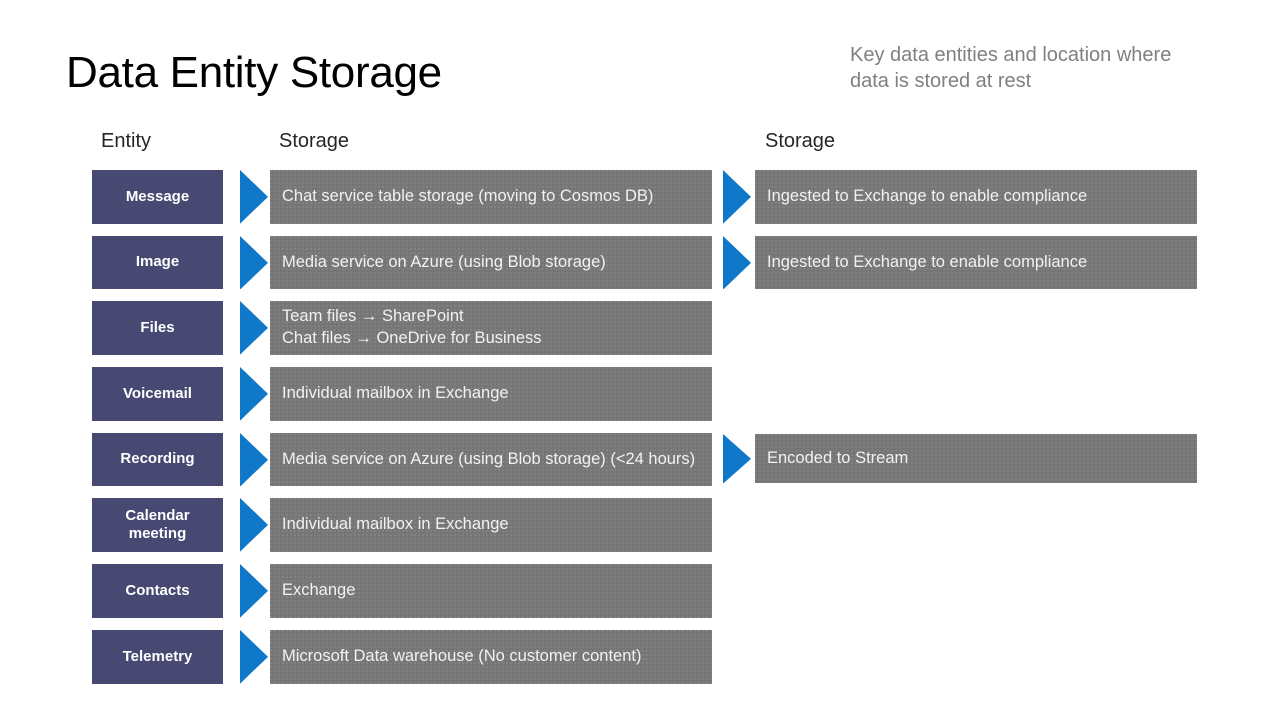 This screenshot has height=720, width=1280. I want to click on entity-box: Contacts, so click(157, 591).